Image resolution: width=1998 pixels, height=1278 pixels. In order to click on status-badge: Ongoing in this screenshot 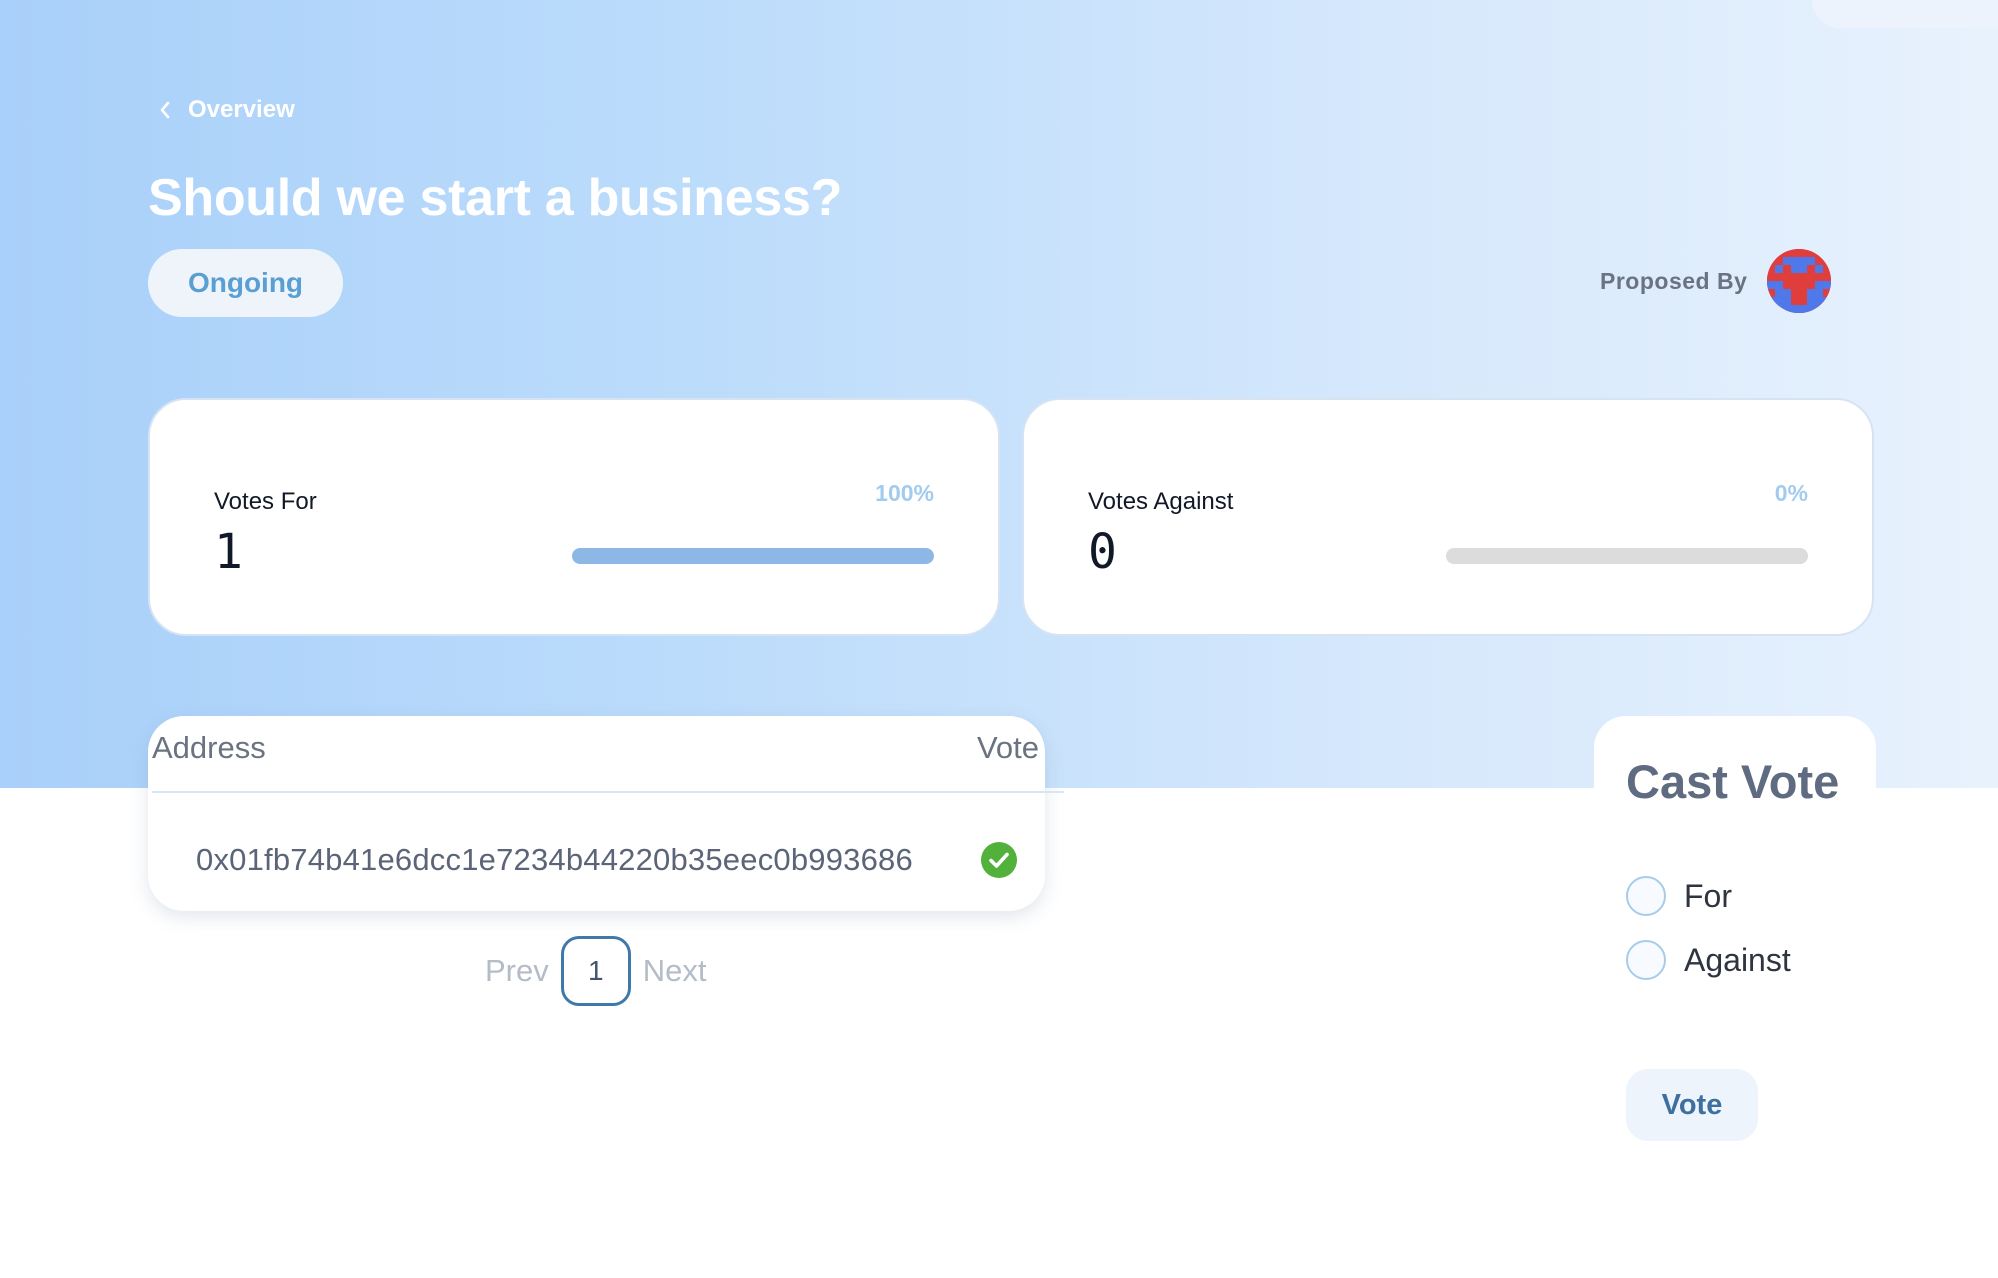, I will do `click(245, 283)`.